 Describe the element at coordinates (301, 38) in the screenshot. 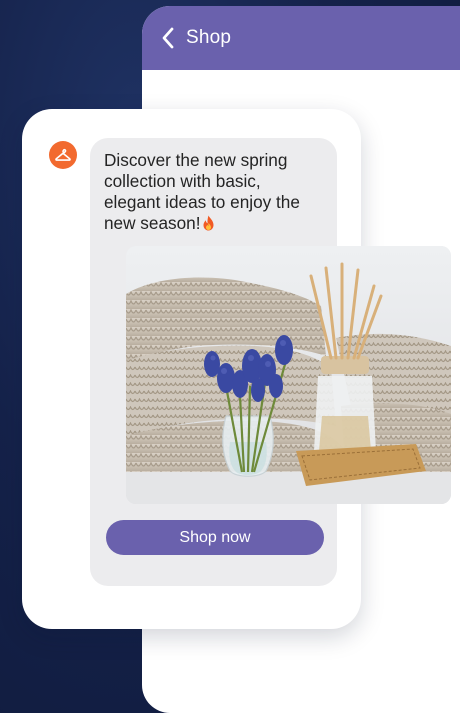

I see `shop-header: Shop` at that location.